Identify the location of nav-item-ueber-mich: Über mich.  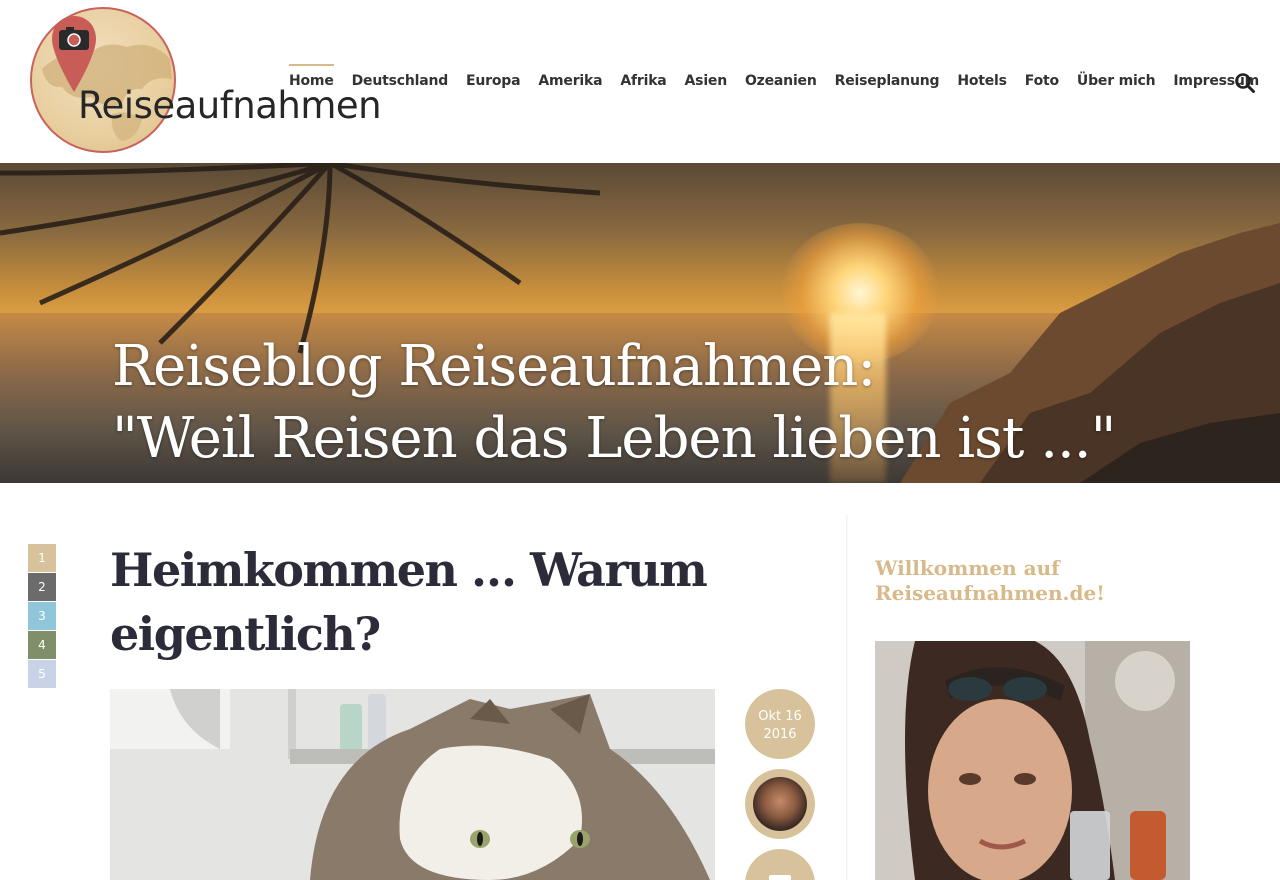
(1116, 82).